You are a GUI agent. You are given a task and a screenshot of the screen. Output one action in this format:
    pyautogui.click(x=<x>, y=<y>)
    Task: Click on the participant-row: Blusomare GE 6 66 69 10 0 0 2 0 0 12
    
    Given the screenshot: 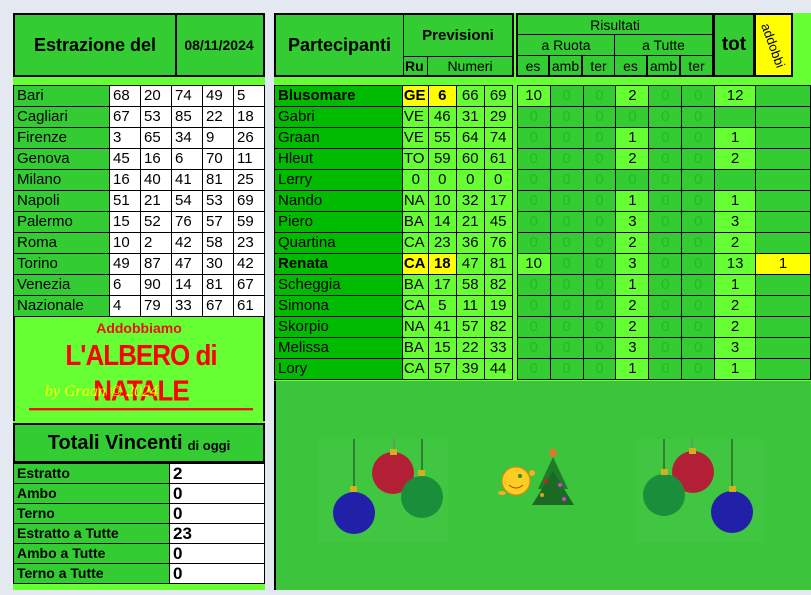 What is the action you would take?
    pyautogui.click(x=542, y=96)
    